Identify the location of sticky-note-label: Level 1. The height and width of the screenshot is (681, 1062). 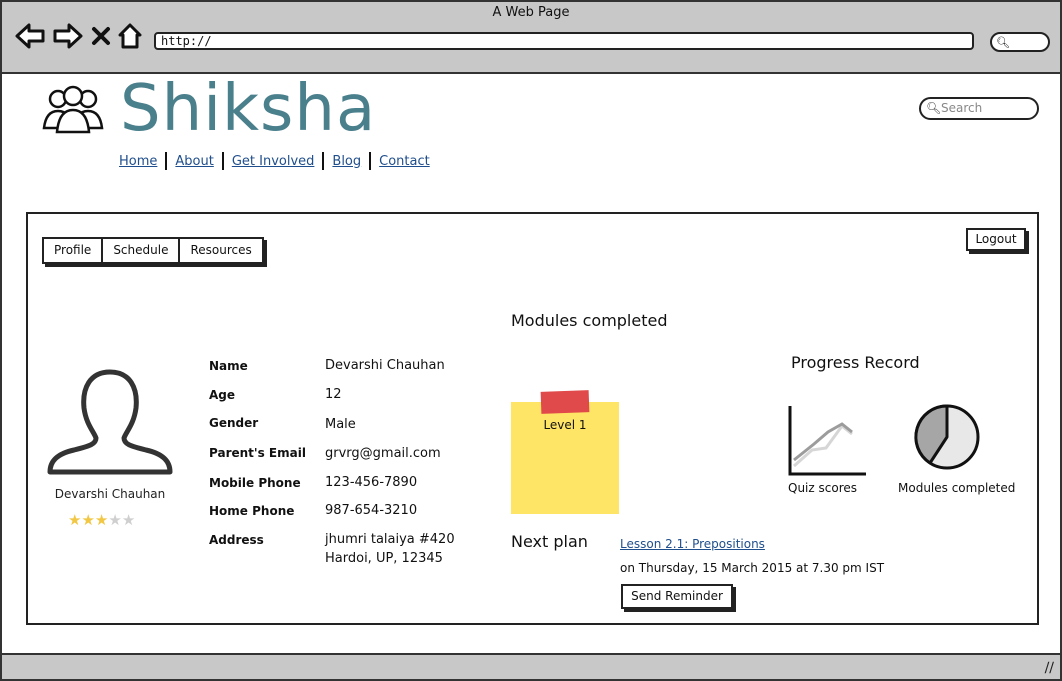
(565, 425).